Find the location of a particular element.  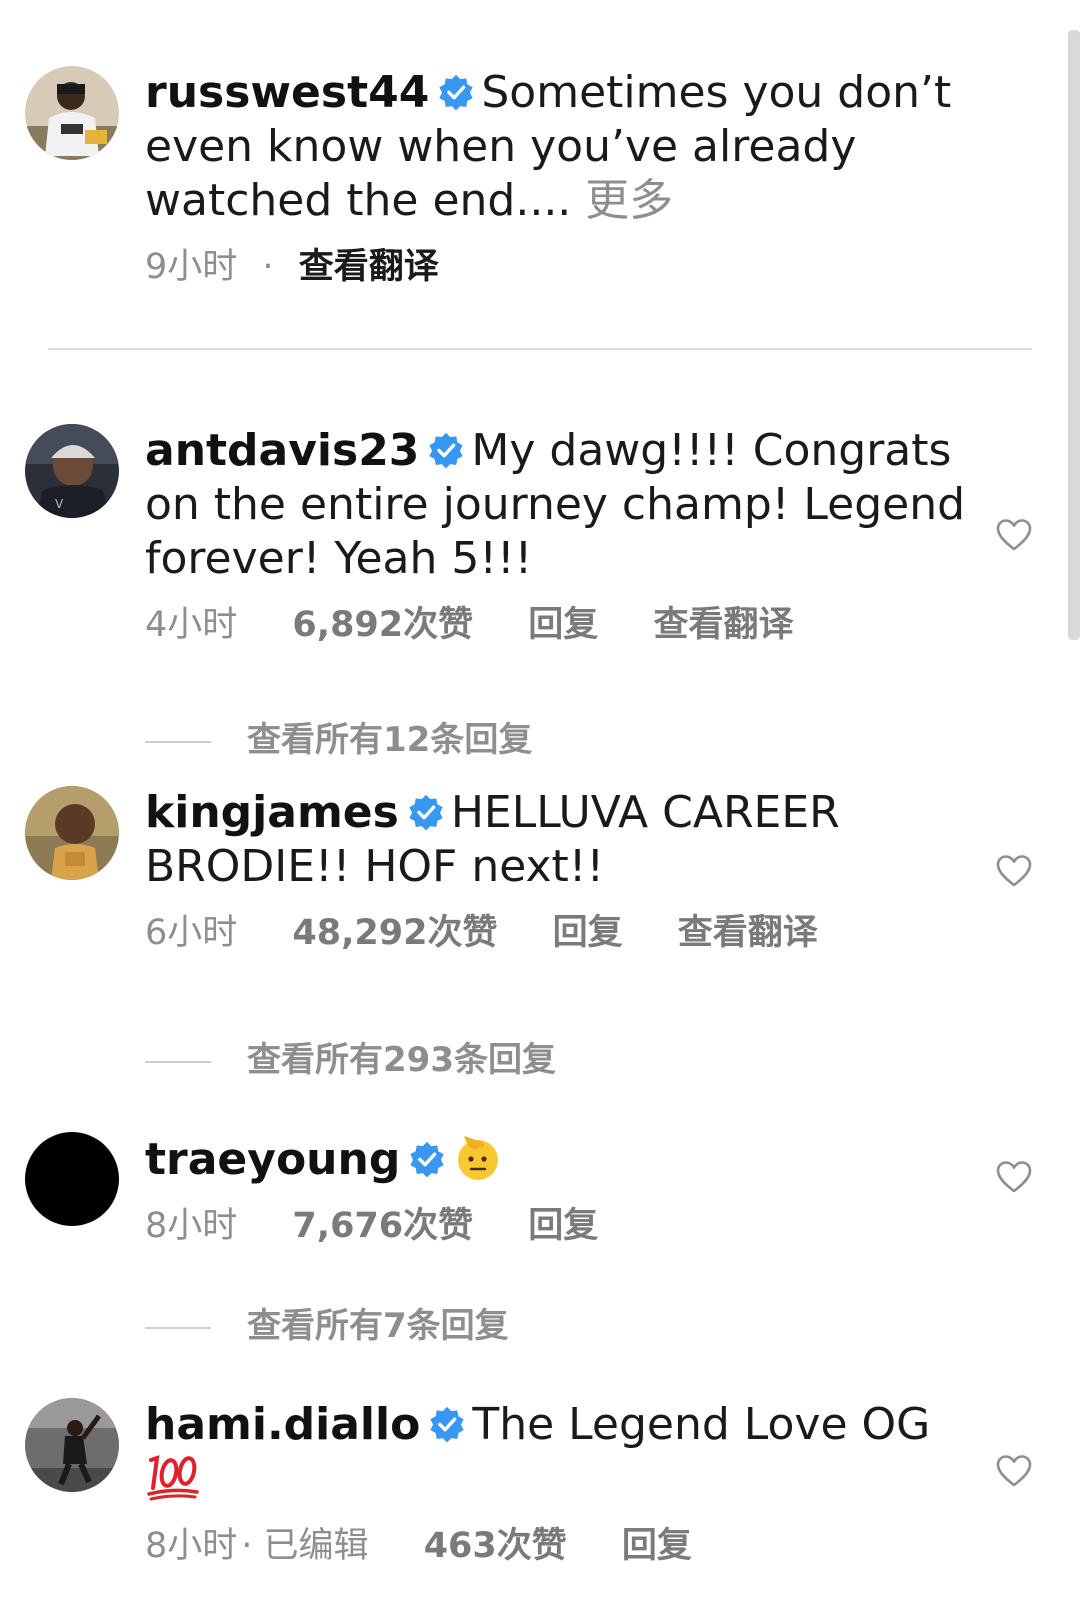

avatar-kingjames is located at coordinates (72, 833).